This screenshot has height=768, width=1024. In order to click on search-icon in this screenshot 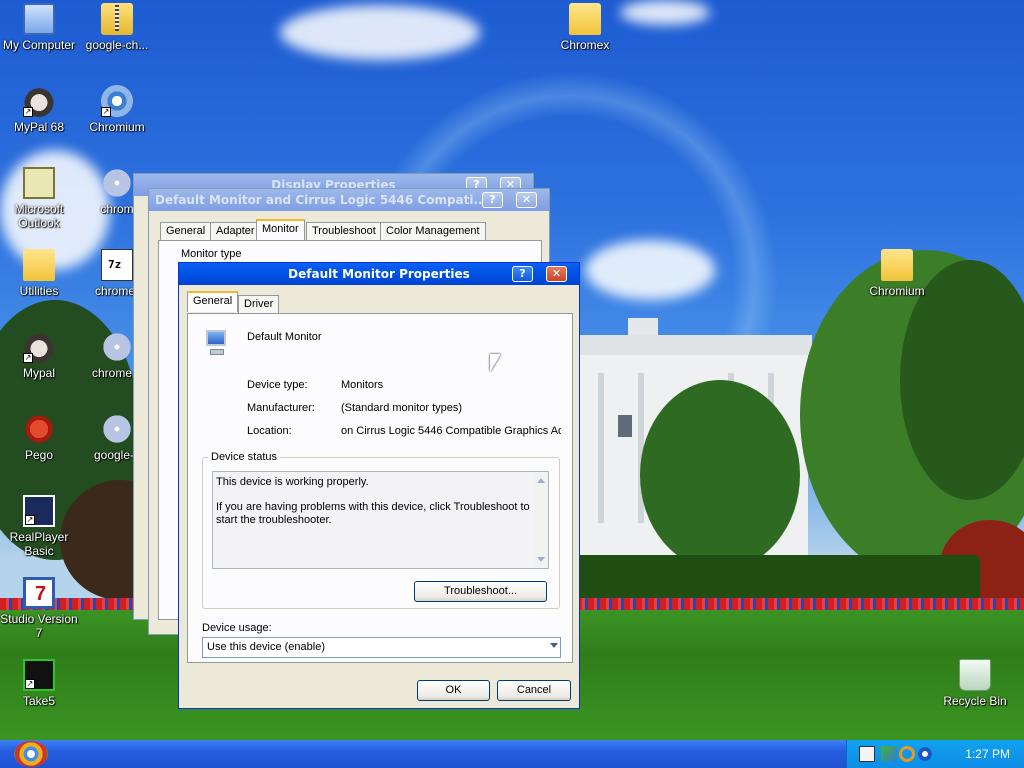, I will do `click(907, 754)`.